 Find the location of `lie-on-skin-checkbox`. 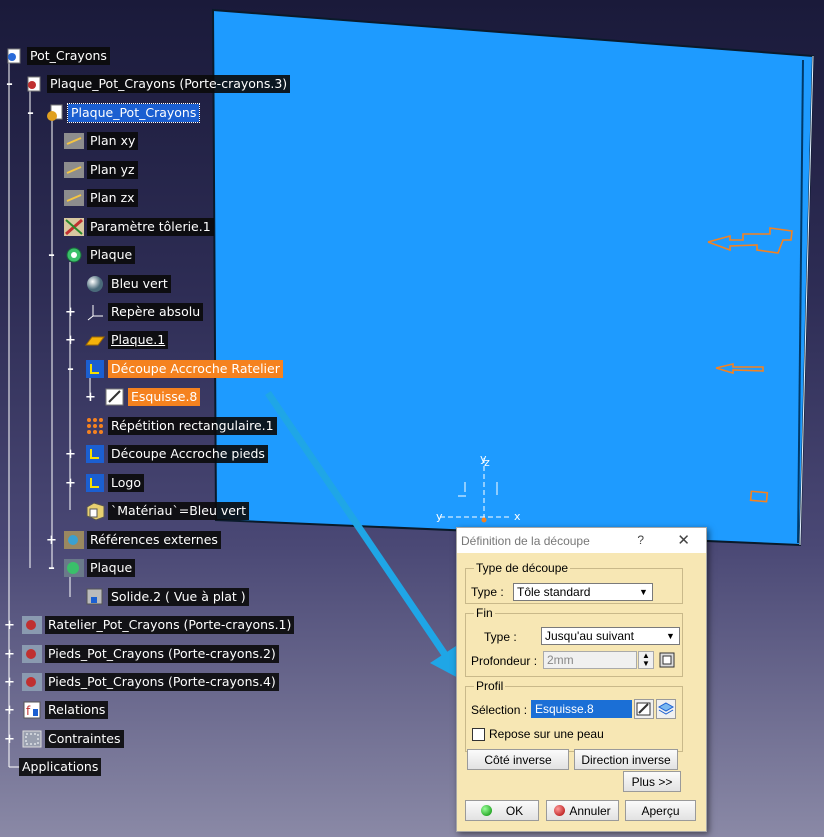

lie-on-skin-checkbox is located at coordinates (478, 734).